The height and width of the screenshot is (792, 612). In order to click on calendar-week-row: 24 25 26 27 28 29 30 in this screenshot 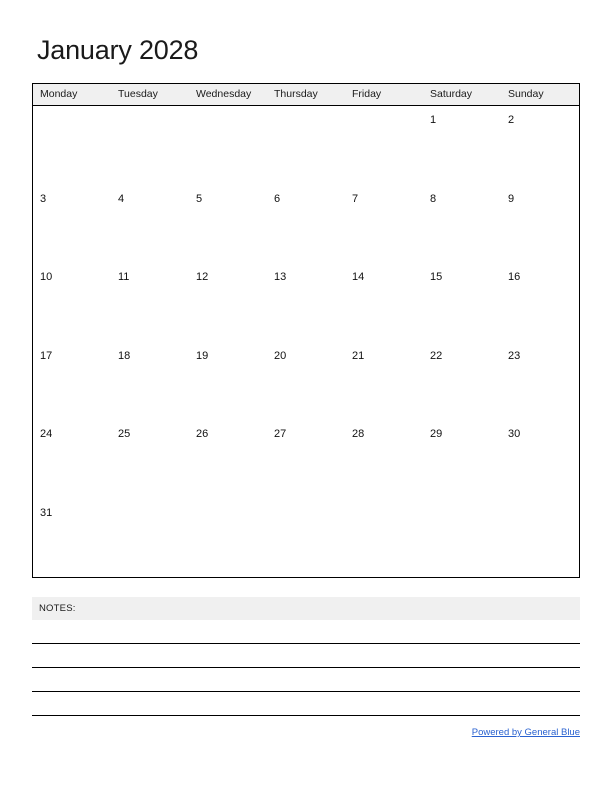, I will do `click(306, 459)`.